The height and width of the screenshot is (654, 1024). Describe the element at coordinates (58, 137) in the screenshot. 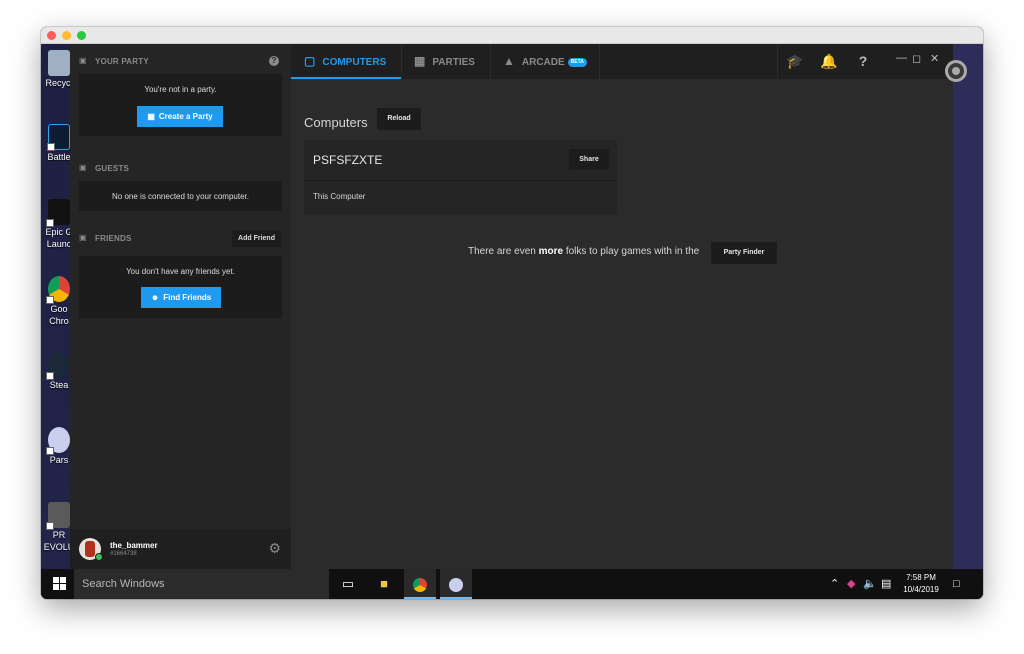

I see `battle-net-icon` at that location.